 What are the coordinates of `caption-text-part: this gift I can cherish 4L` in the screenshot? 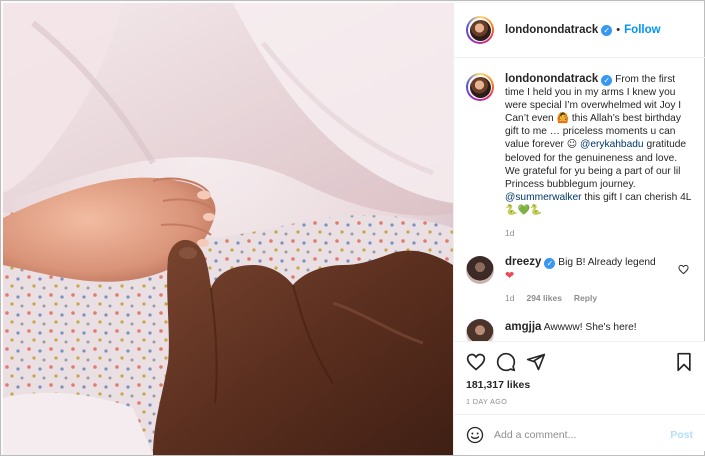 It's located at (636, 197).